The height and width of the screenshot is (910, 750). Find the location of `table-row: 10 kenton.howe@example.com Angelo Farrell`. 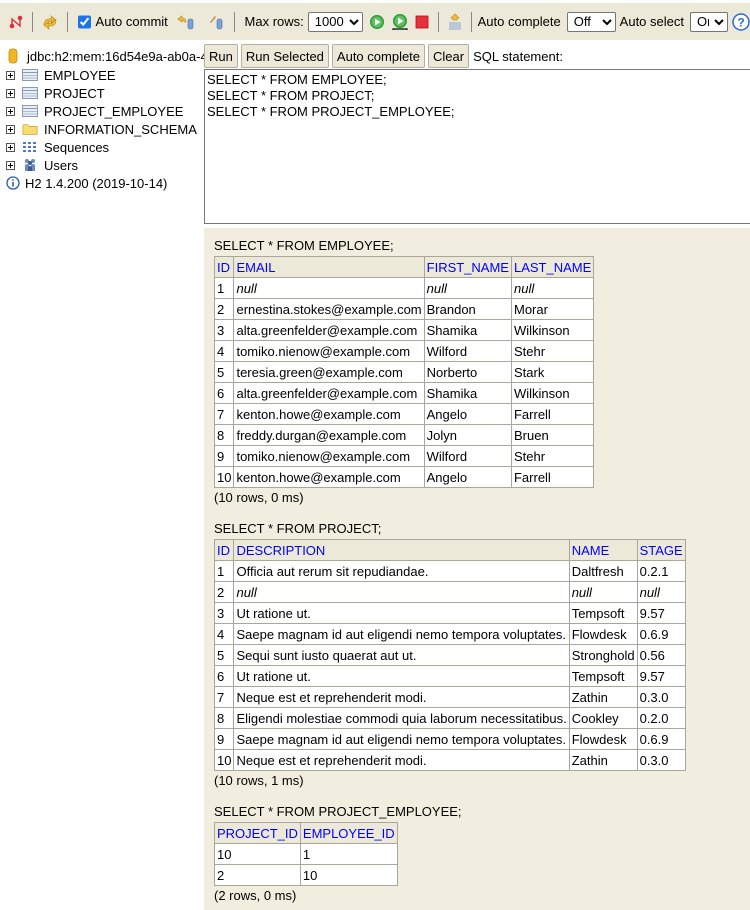

table-row: 10 kenton.howe@example.com Angelo Farrell is located at coordinates (404, 477).